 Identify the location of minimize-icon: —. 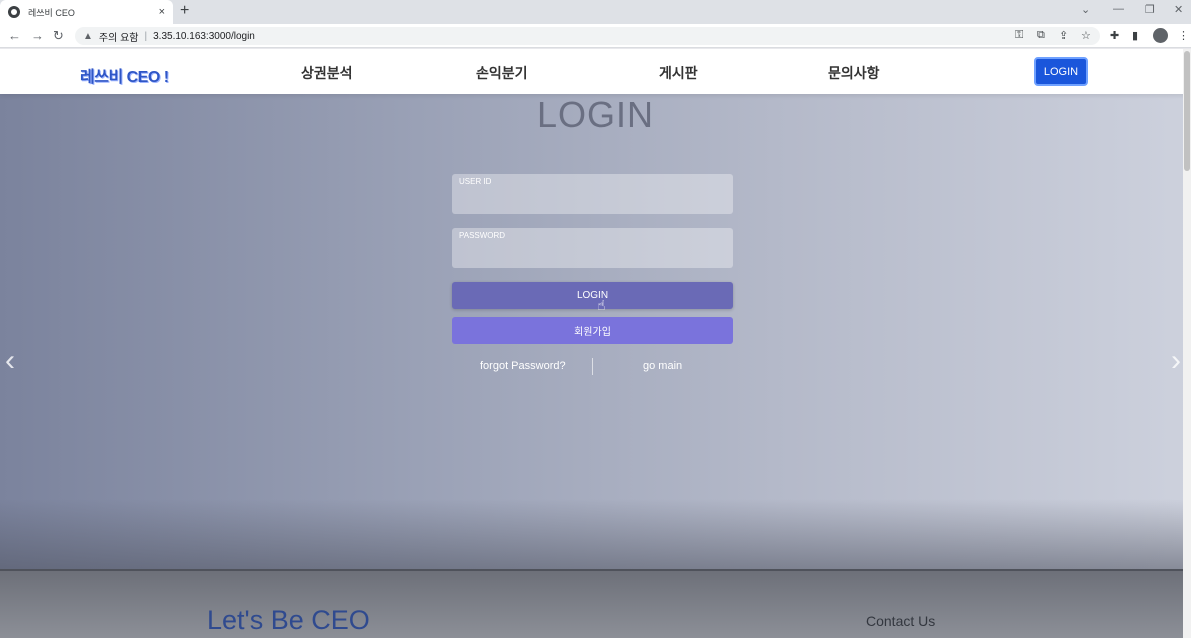
(1118, 9).